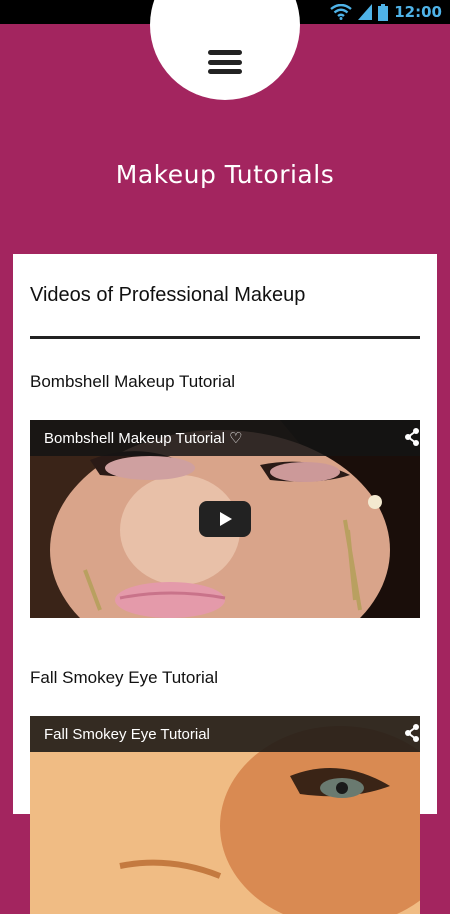  What do you see at coordinates (168, 295) in the screenshot?
I see `section-title: Videos of Professional Makeup` at bounding box center [168, 295].